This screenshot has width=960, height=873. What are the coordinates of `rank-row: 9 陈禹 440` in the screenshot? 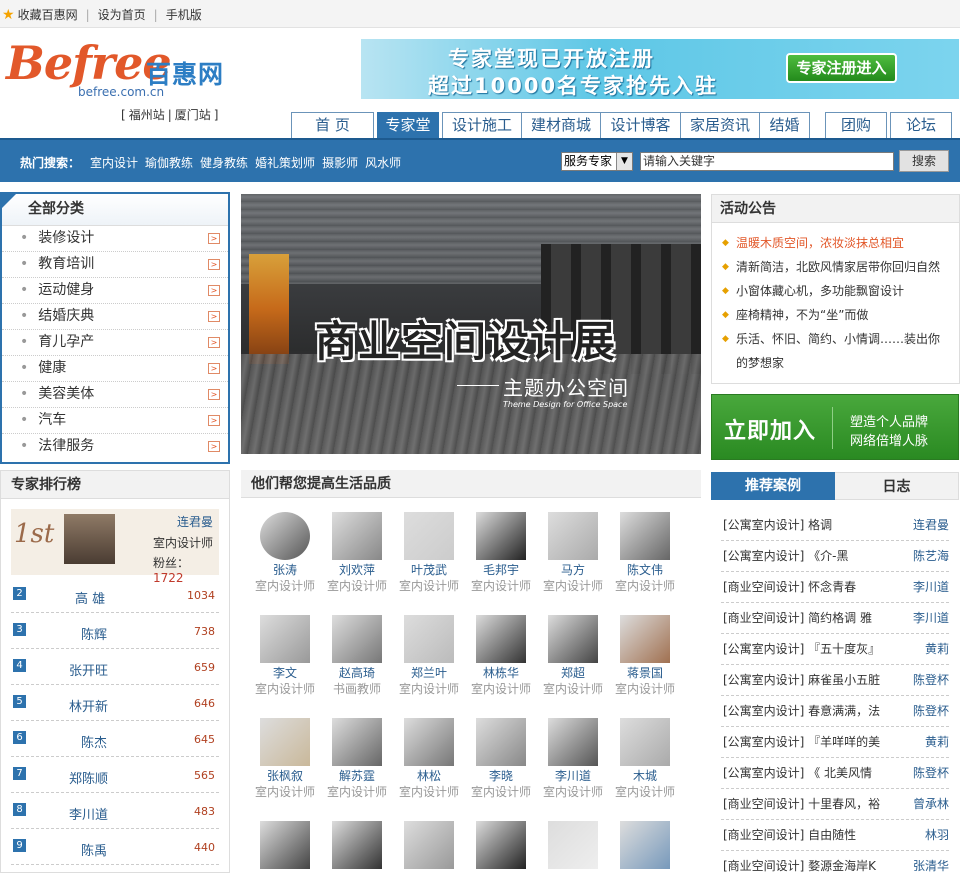 It's located at (115, 849).